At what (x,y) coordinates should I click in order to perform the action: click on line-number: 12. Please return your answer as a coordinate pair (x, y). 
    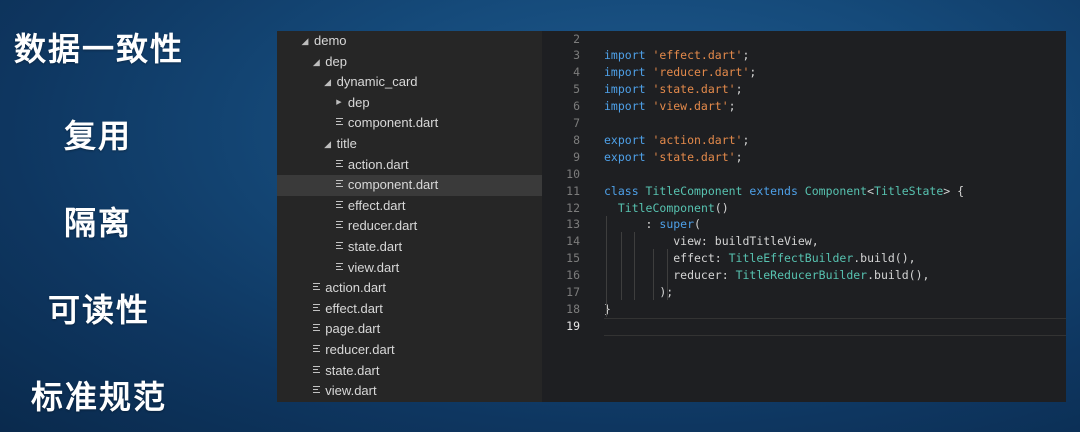
    Looking at the image, I should click on (573, 207).